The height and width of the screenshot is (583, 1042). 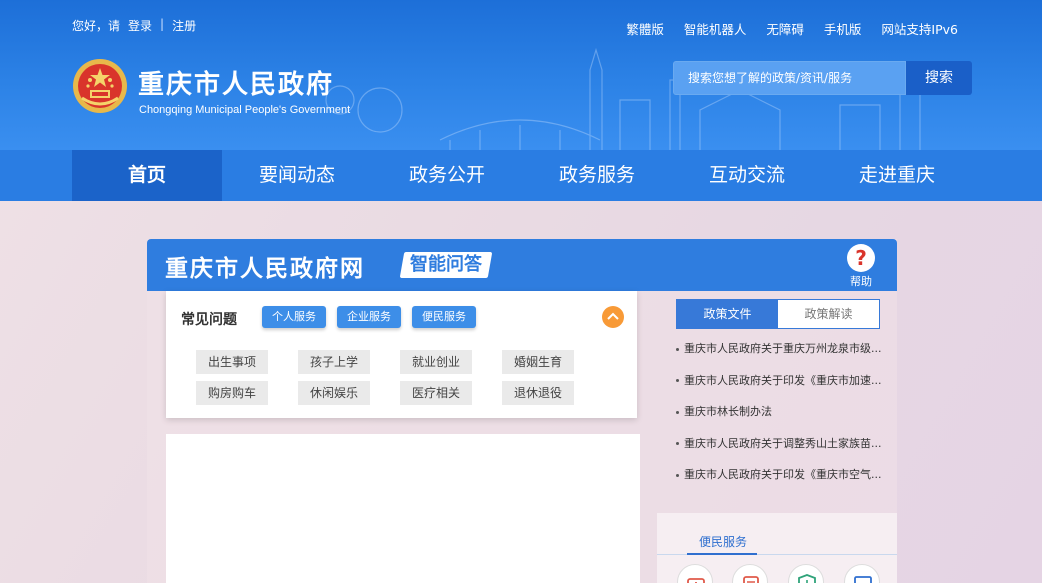 I want to click on ipv6-label: 网站支持IPv6, so click(x=919, y=29).